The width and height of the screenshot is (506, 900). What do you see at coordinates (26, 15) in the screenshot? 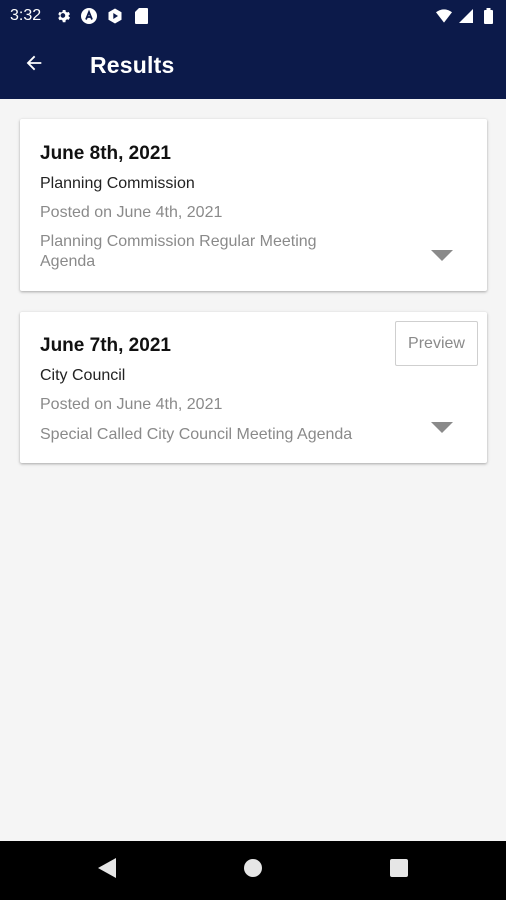
I see `status-time: 3:32` at bounding box center [26, 15].